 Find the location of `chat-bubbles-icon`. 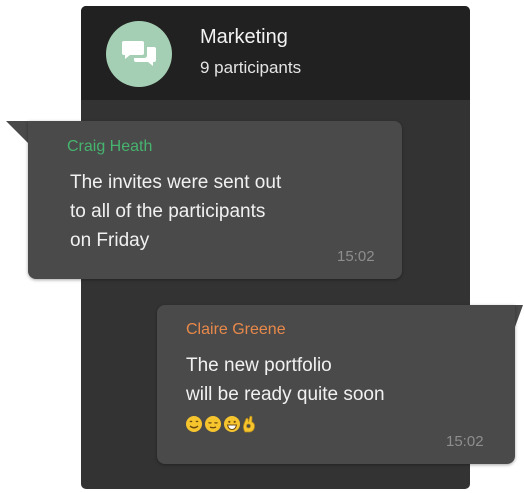

chat-bubbles-icon is located at coordinates (139, 53).